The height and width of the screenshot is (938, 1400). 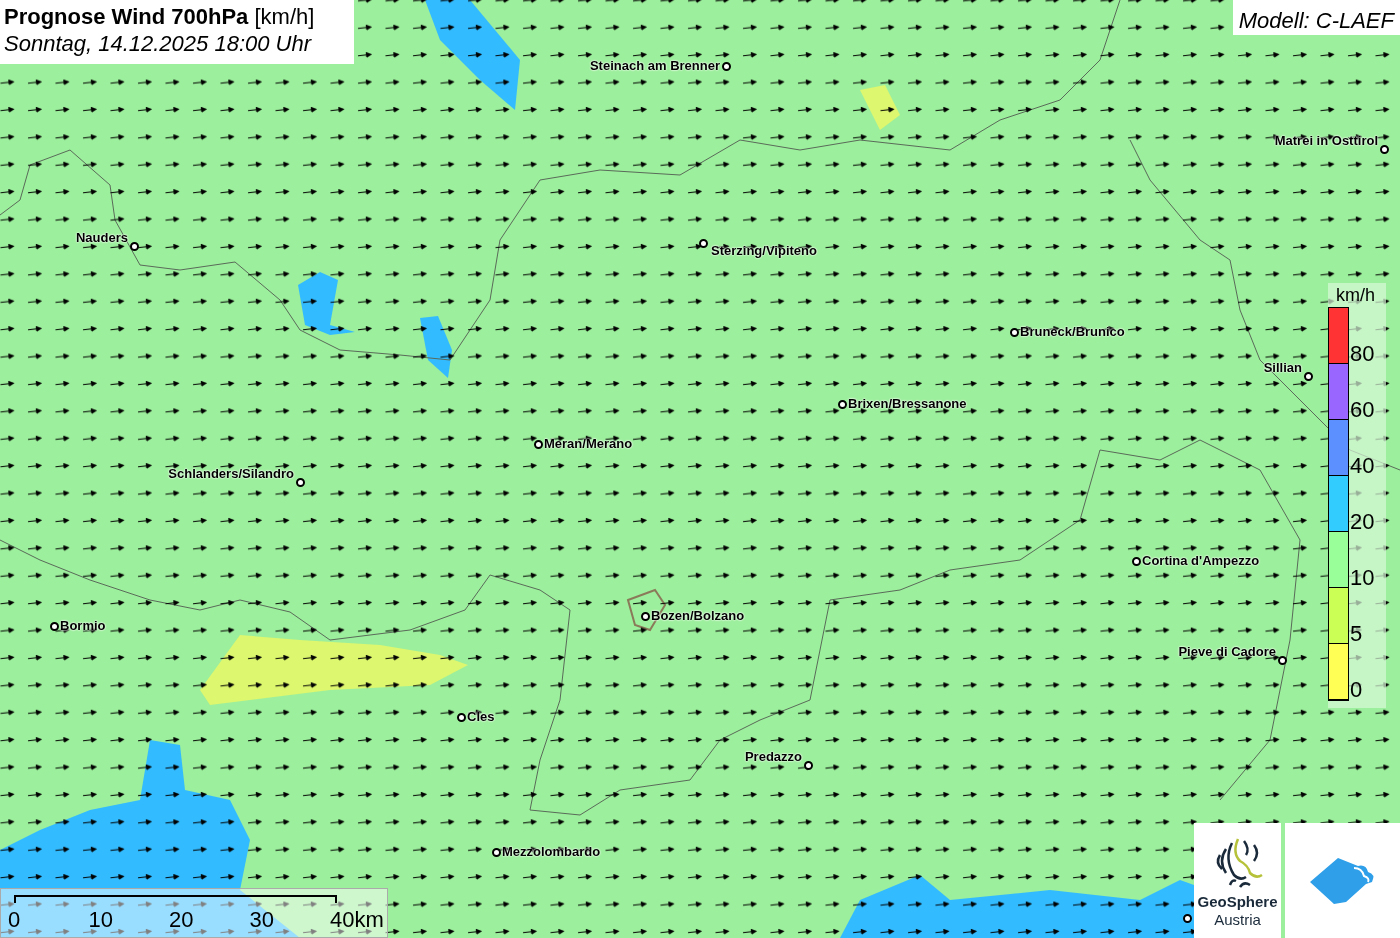 What do you see at coordinates (83, 626) in the screenshot?
I see `city-label: Bormio` at bounding box center [83, 626].